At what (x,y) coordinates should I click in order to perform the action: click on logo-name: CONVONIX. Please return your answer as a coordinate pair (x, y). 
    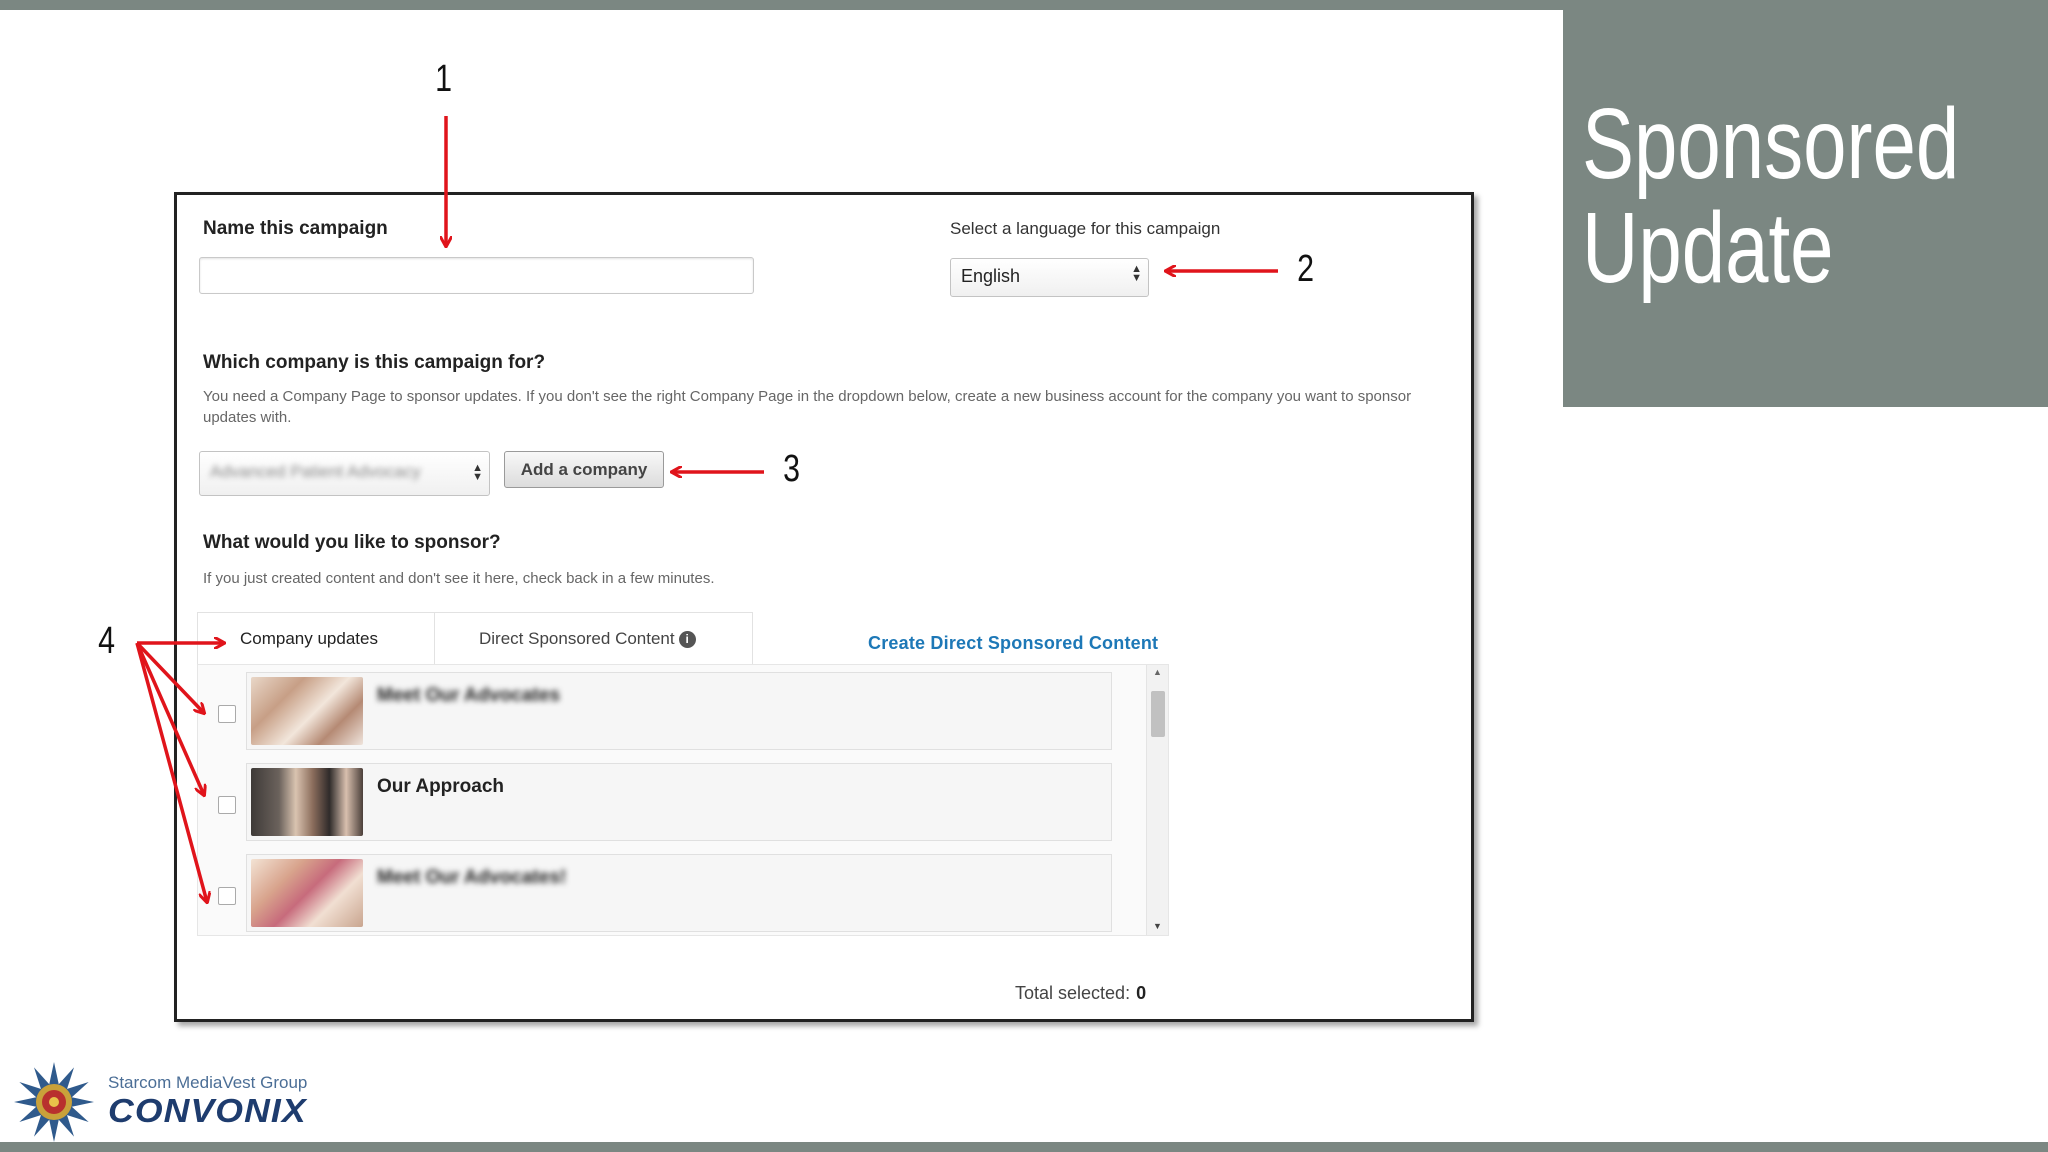
    Looking at the image, I should click on (207, 1110).